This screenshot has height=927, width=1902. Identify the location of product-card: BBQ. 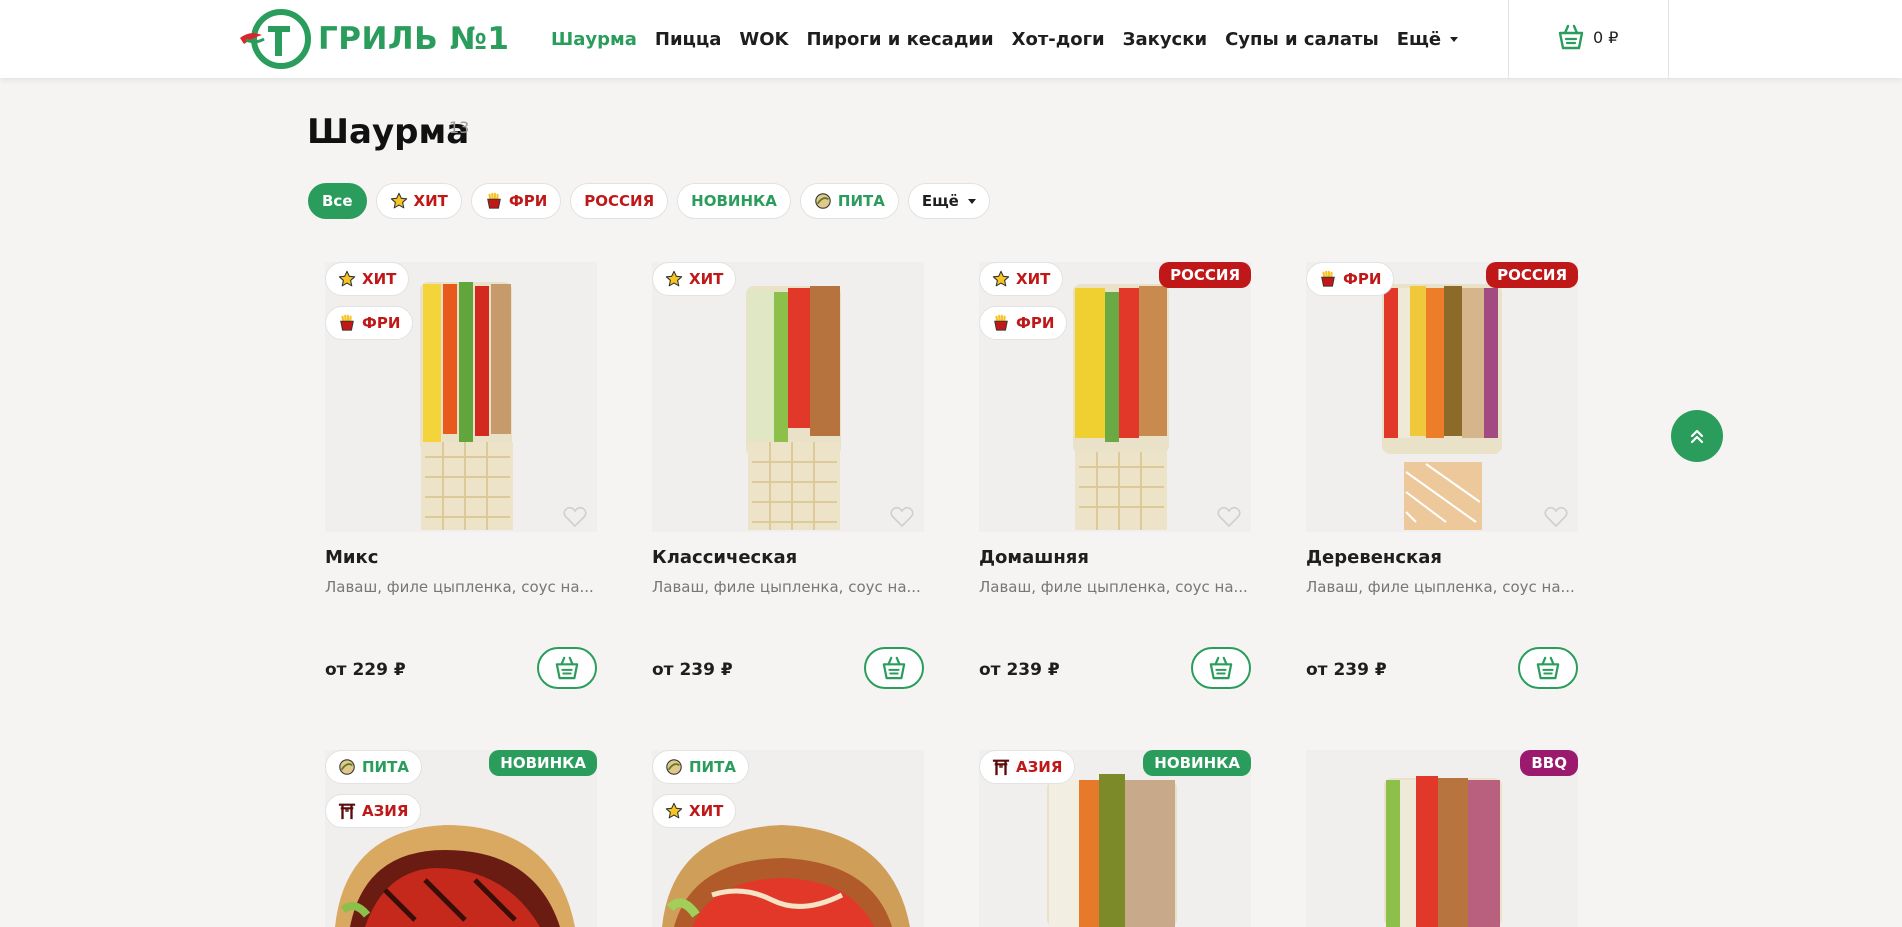
(1442, 838).